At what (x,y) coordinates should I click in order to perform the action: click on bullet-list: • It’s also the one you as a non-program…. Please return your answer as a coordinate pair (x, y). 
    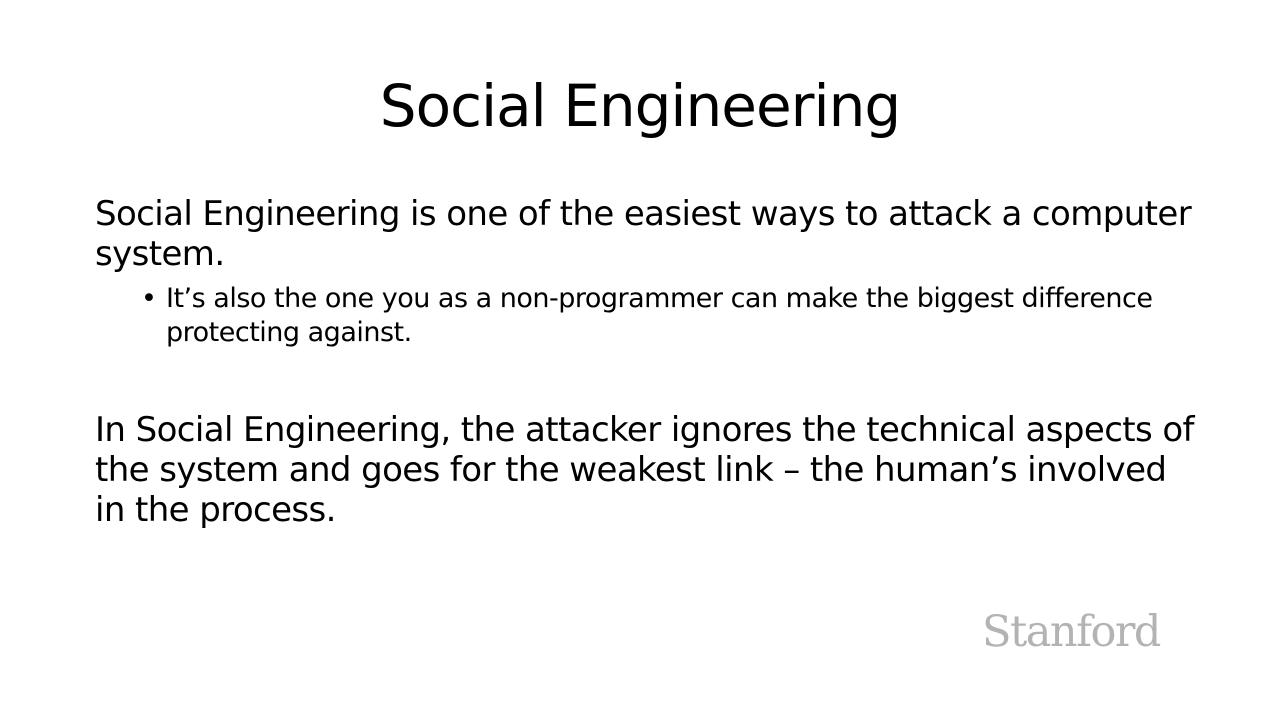
    Looking at the image, I should click on (650, 316).